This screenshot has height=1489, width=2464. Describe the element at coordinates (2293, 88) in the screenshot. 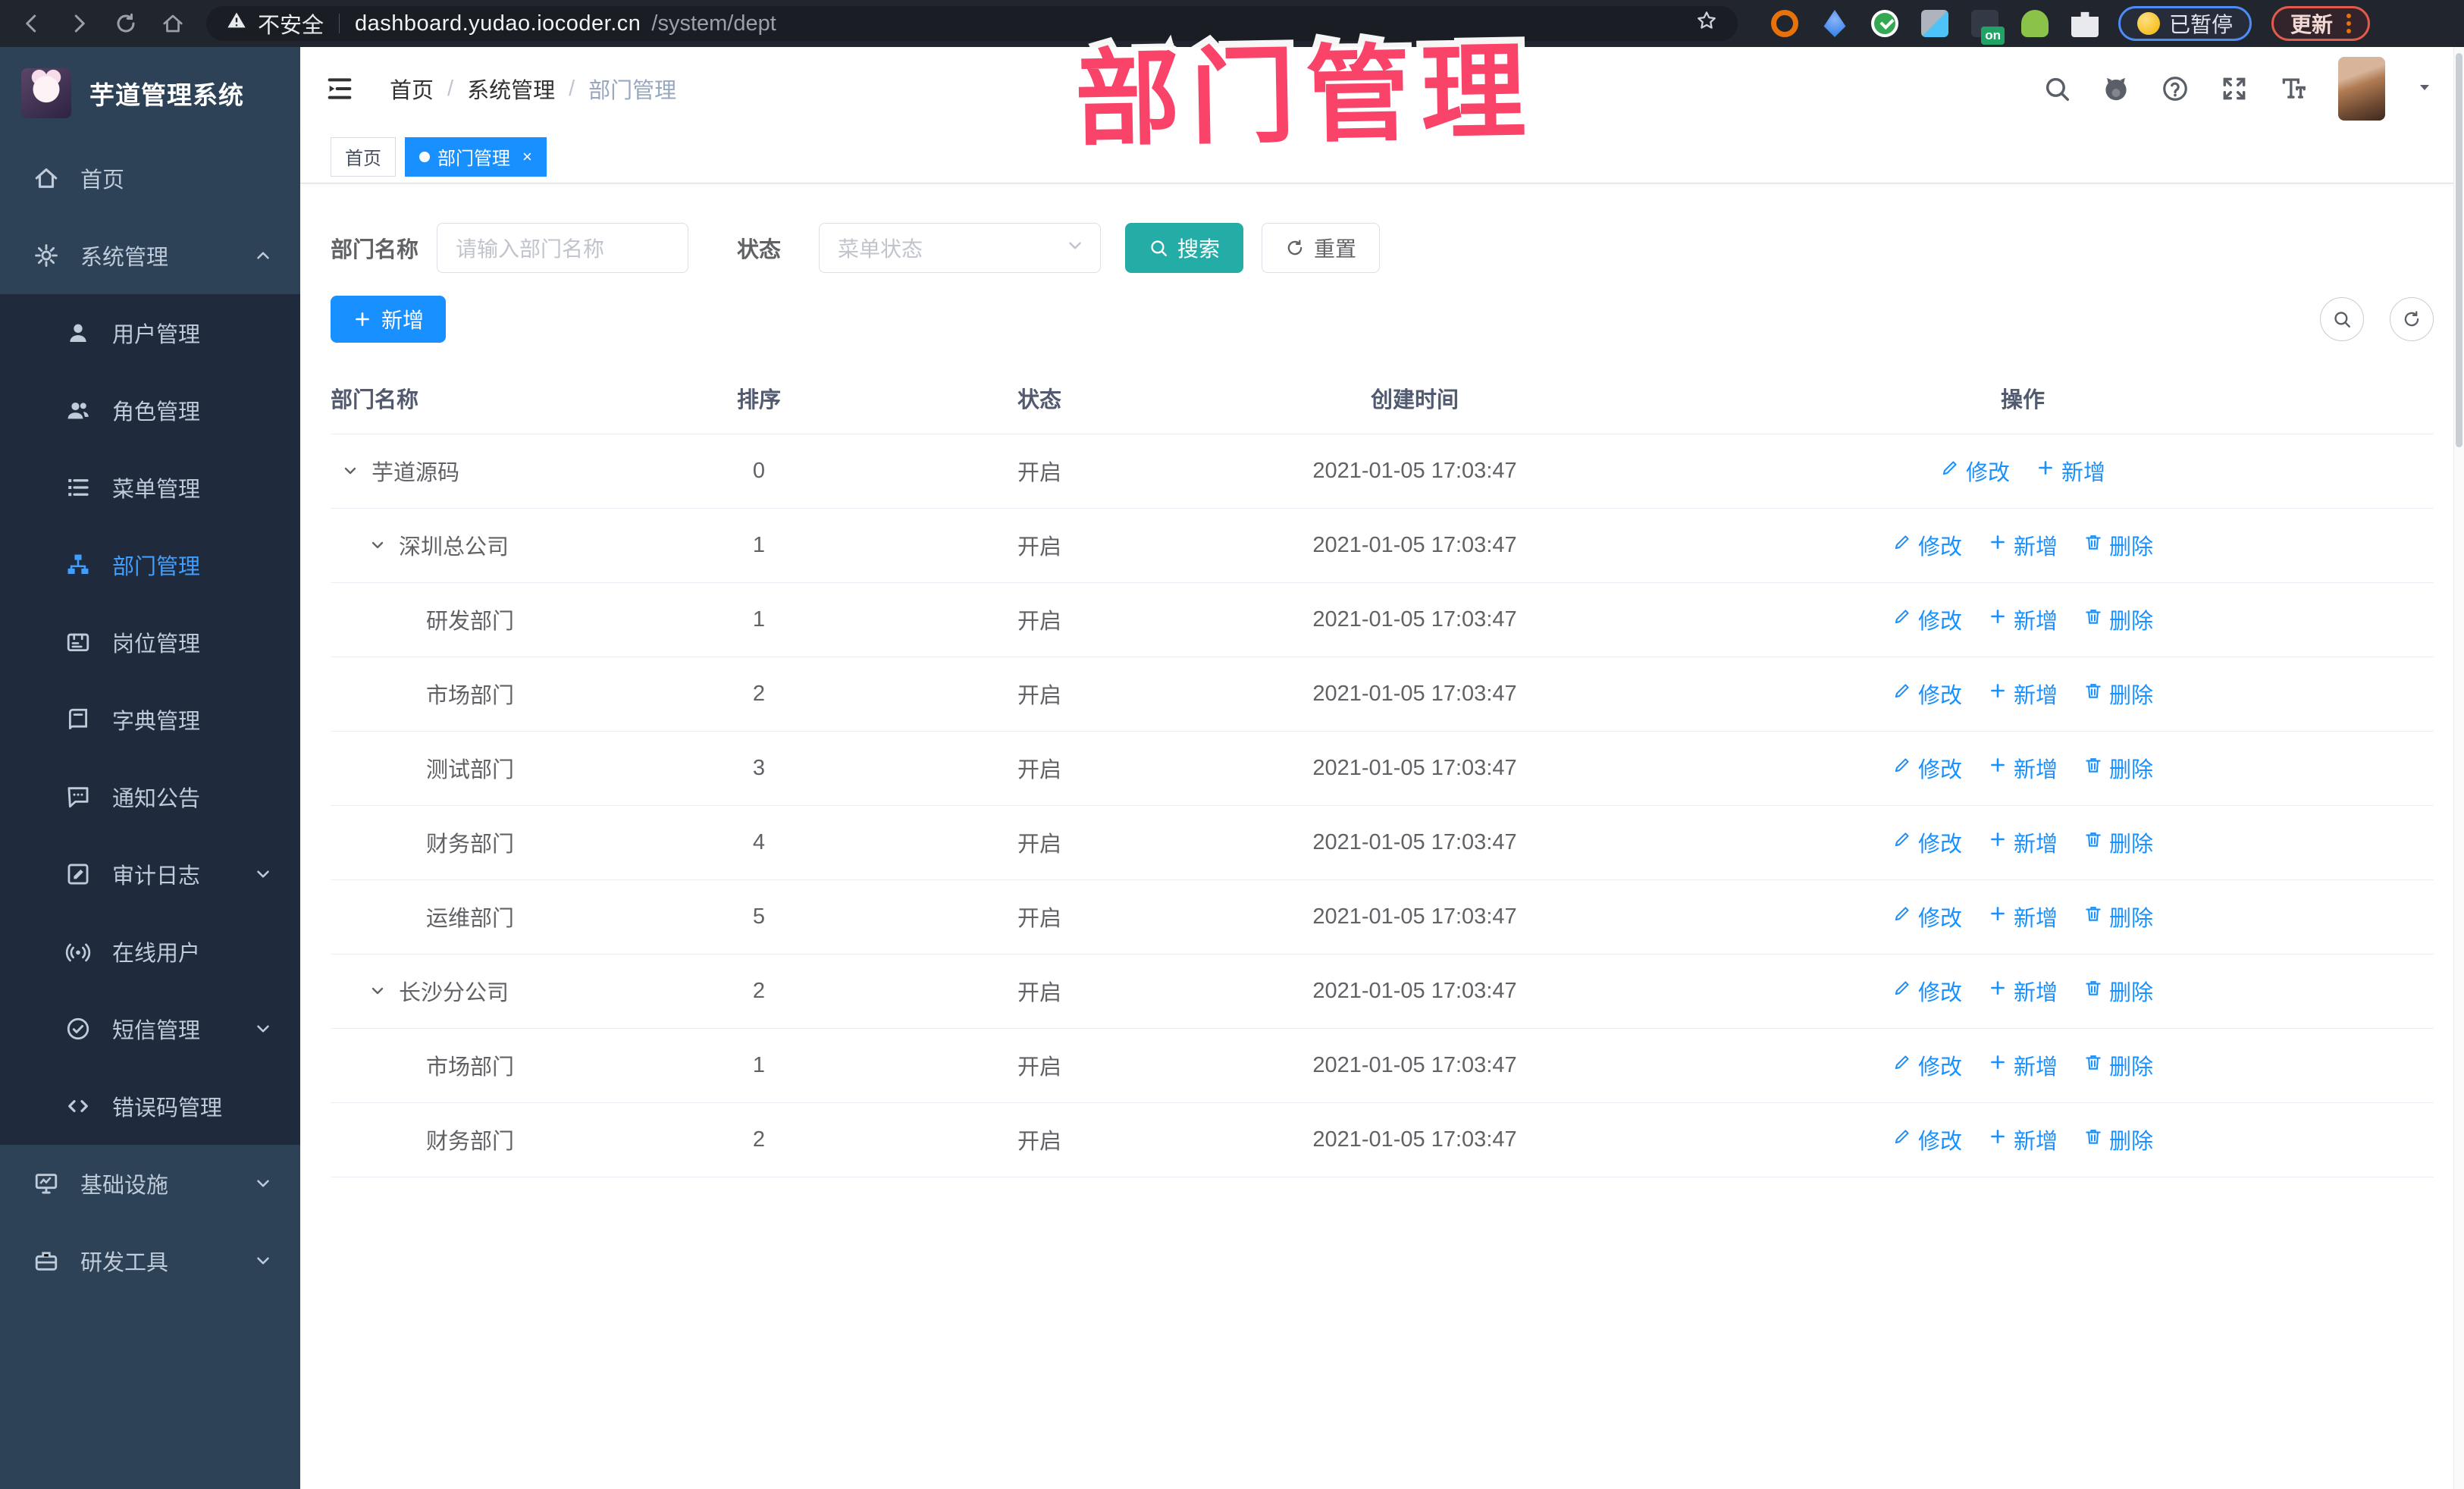

I see `font-size-icon` at that location.